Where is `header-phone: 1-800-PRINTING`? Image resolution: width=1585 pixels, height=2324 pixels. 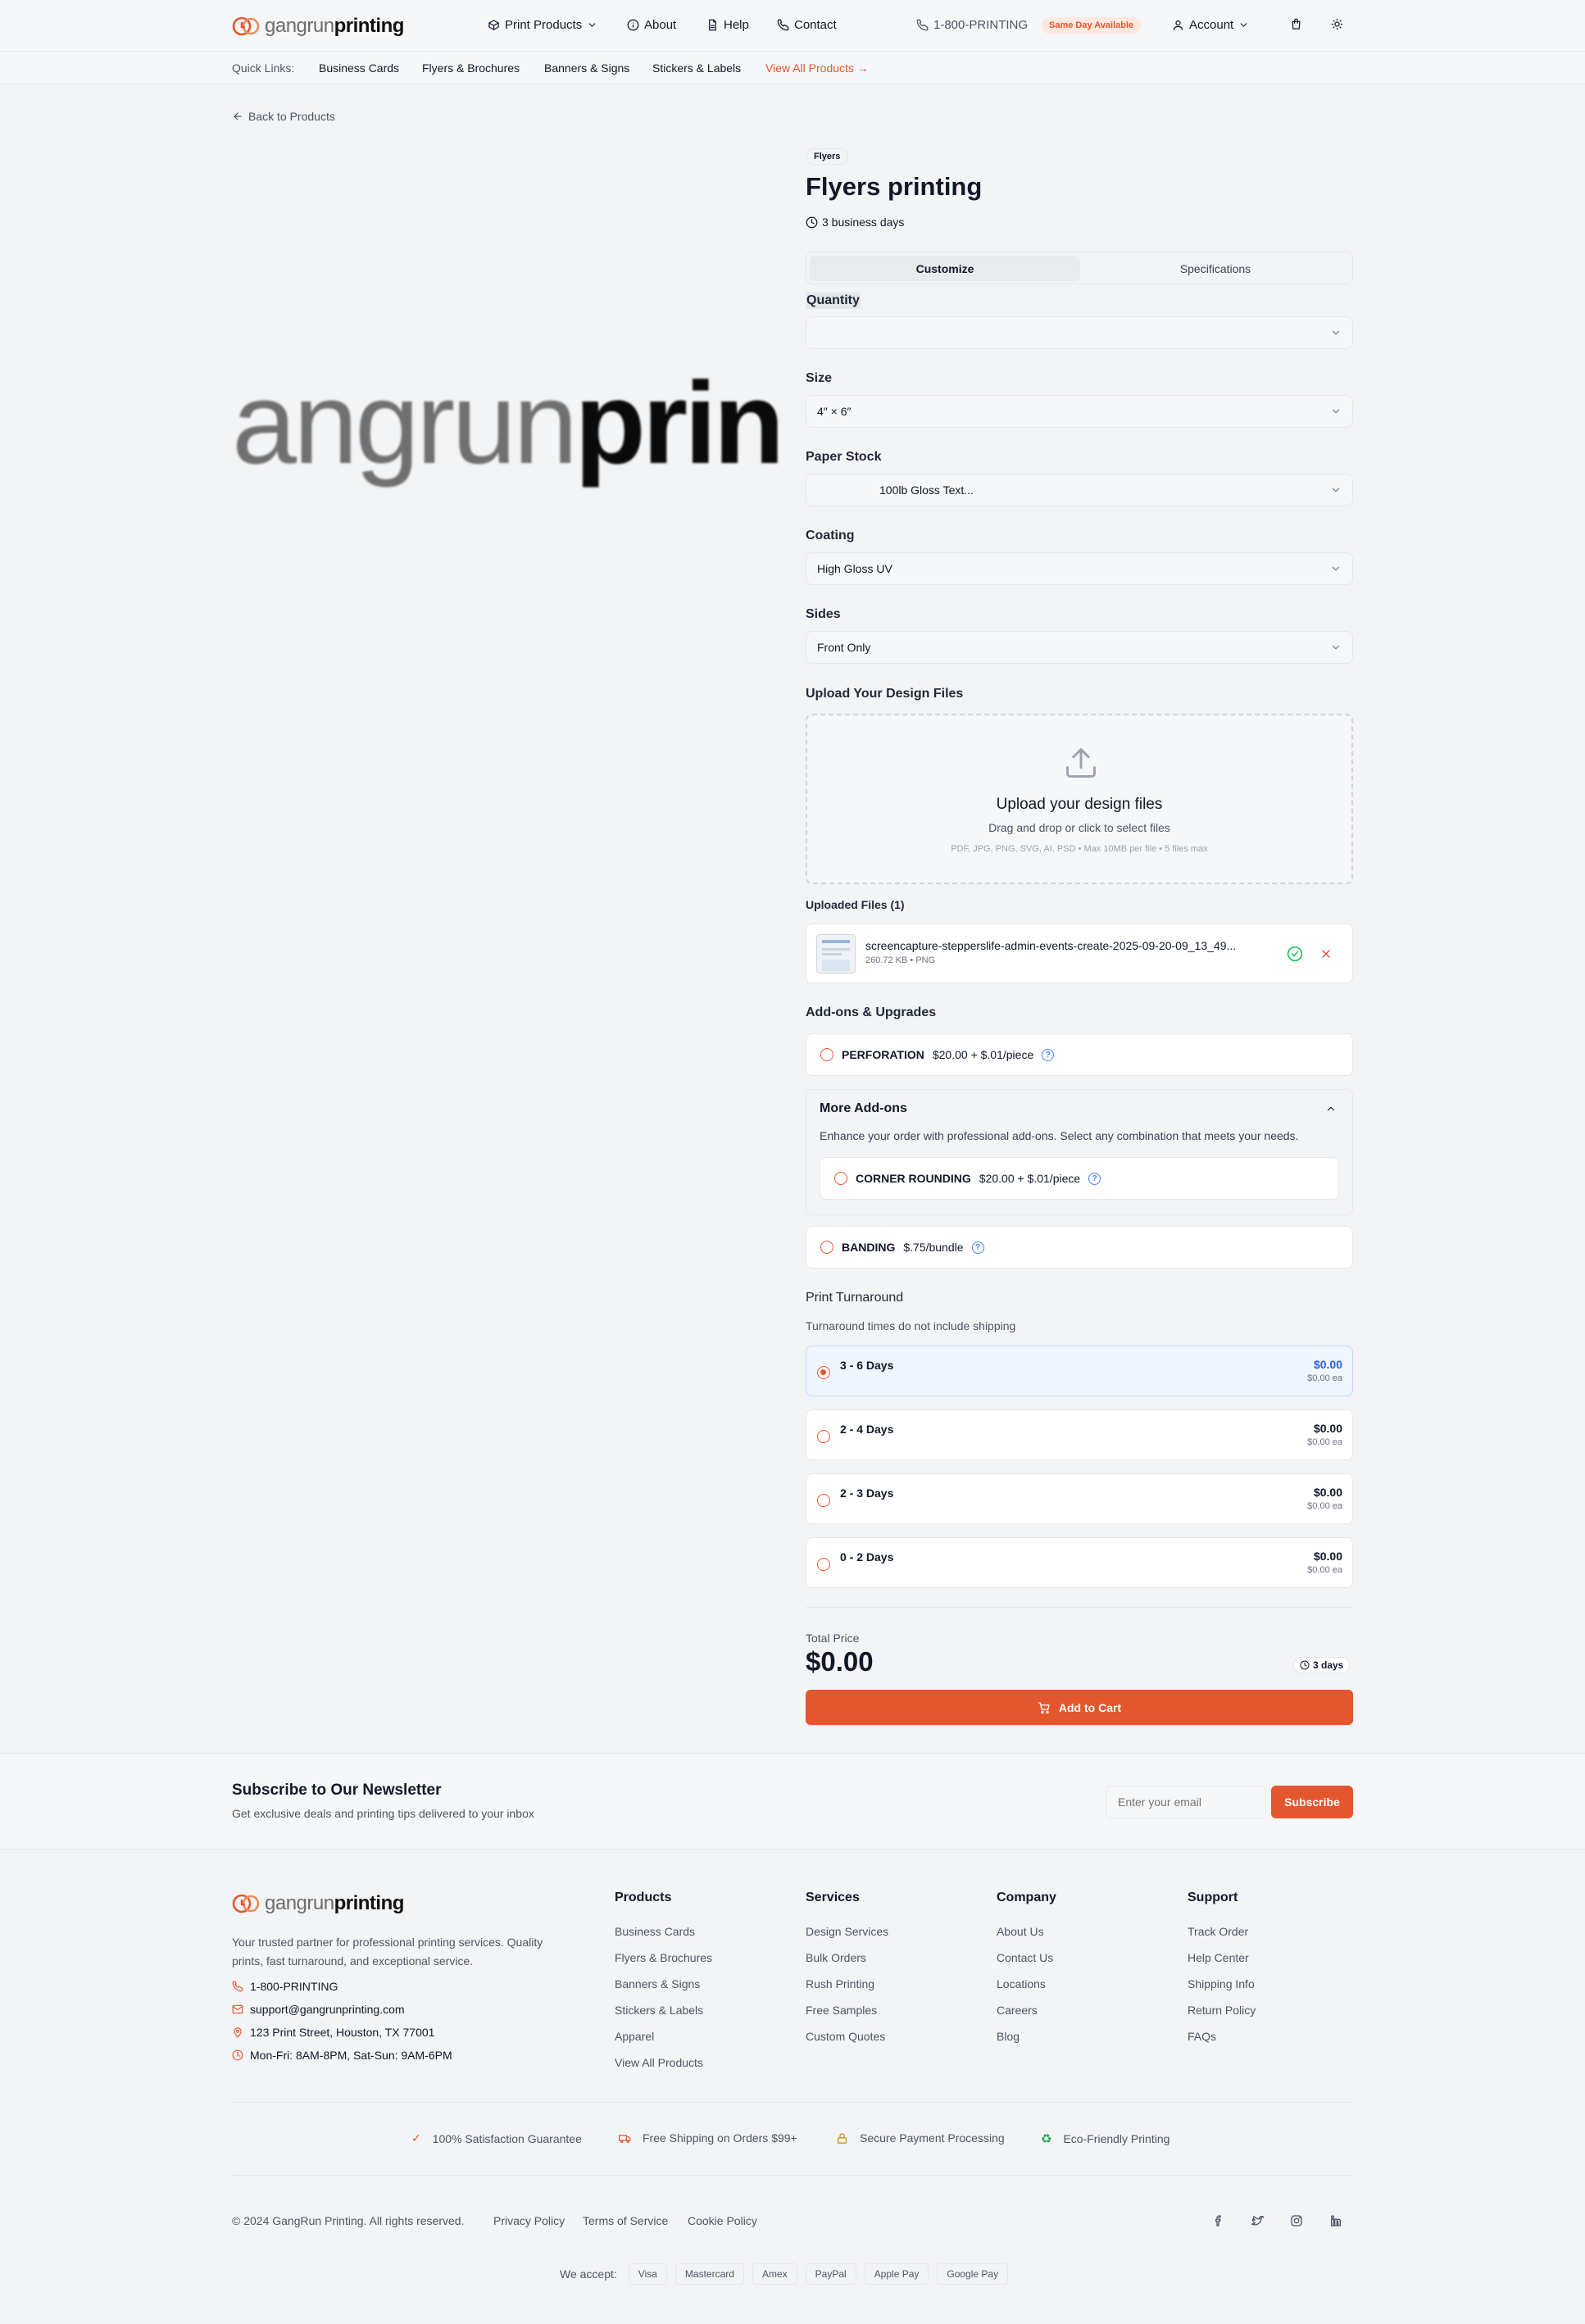
header-phone: 1-800-PRINTING is located at coordinates (972, 25).